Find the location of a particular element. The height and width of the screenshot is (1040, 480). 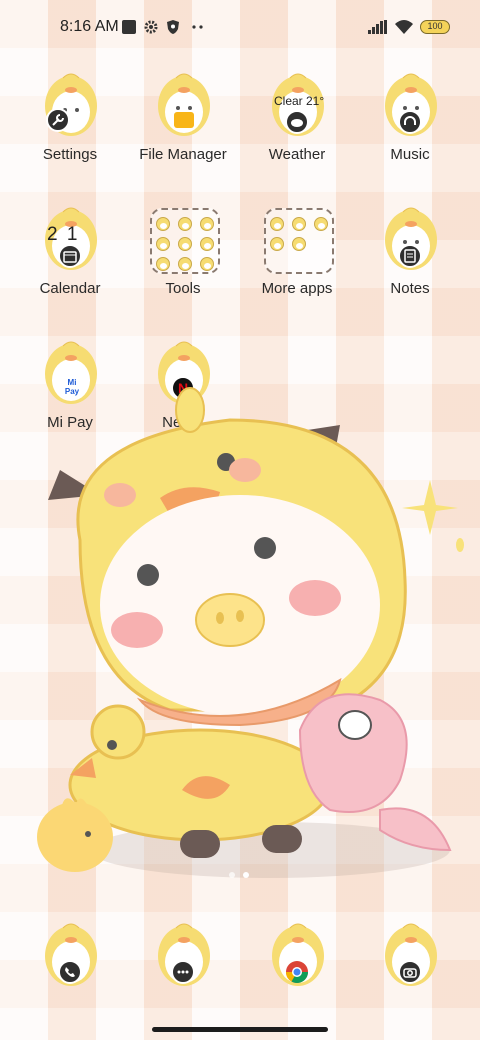

page-dot is located at coordinates (232, 875).